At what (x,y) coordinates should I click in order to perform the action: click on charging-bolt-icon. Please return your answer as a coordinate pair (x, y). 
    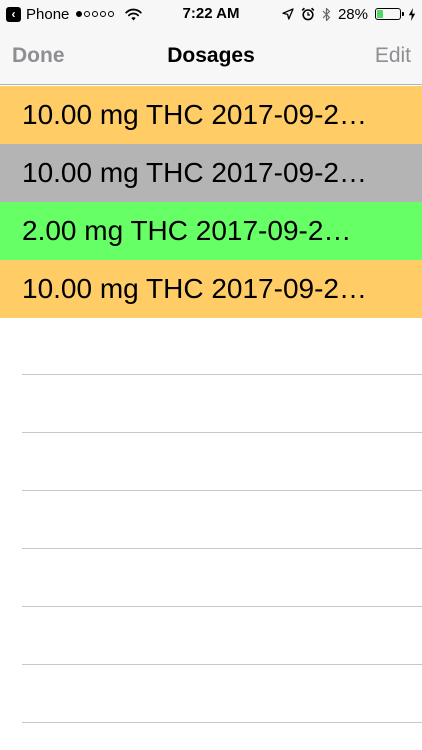
    Looking at the image, I should click on (412, 14).